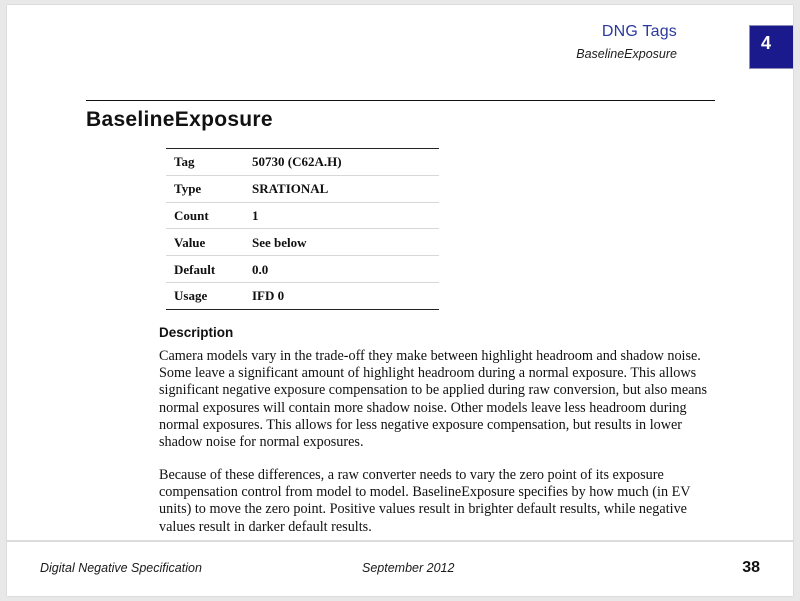 Image resolution: width=800 pixels, height=601 pixels. Describe the element at coordinates (196, 332) in the screenshot. I see `description-heading: Description` at that location.